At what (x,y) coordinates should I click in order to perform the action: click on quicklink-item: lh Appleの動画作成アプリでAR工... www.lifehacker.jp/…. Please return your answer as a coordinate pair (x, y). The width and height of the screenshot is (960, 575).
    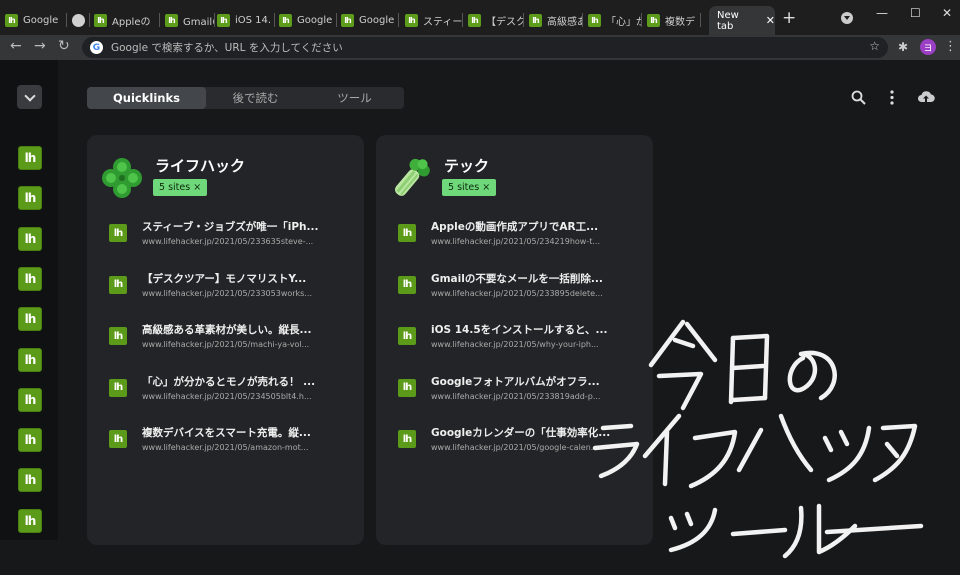
    Looking at the image, I should click on (516, 235).